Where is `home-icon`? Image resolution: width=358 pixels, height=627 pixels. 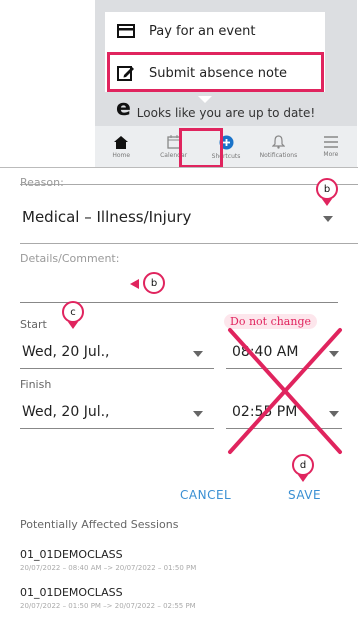 home-icon is located at coordinates (121, 142).